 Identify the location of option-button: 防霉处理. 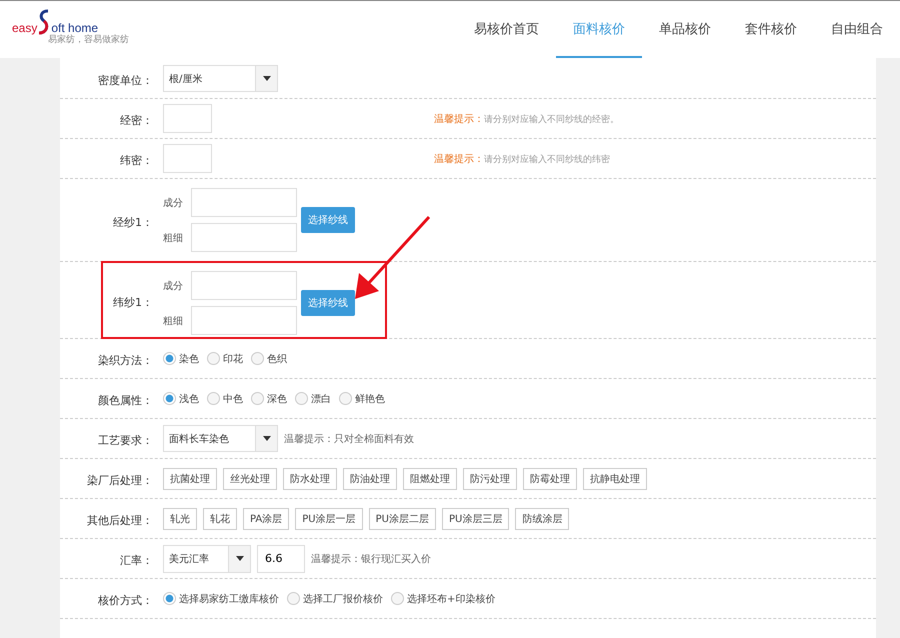
(550, 479).